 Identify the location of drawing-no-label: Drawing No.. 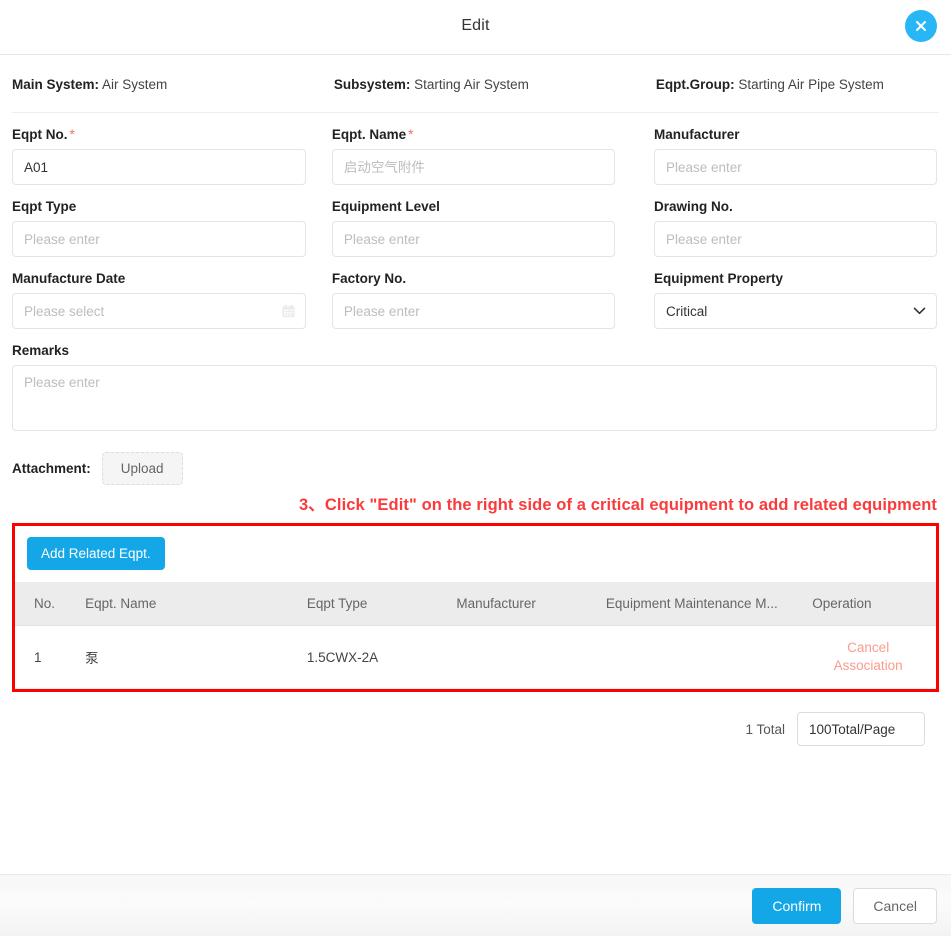
(693, 206).